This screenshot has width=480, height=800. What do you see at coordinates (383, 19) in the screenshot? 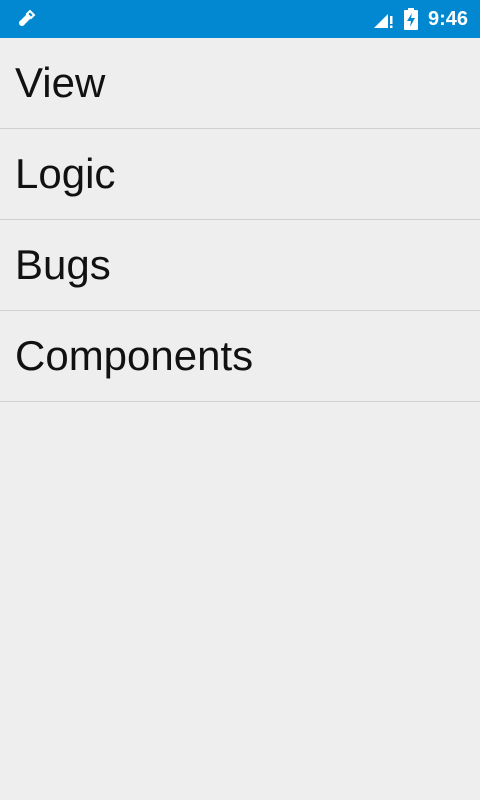
I see `signal-no-data-icon` at bounding box center [383, 19].